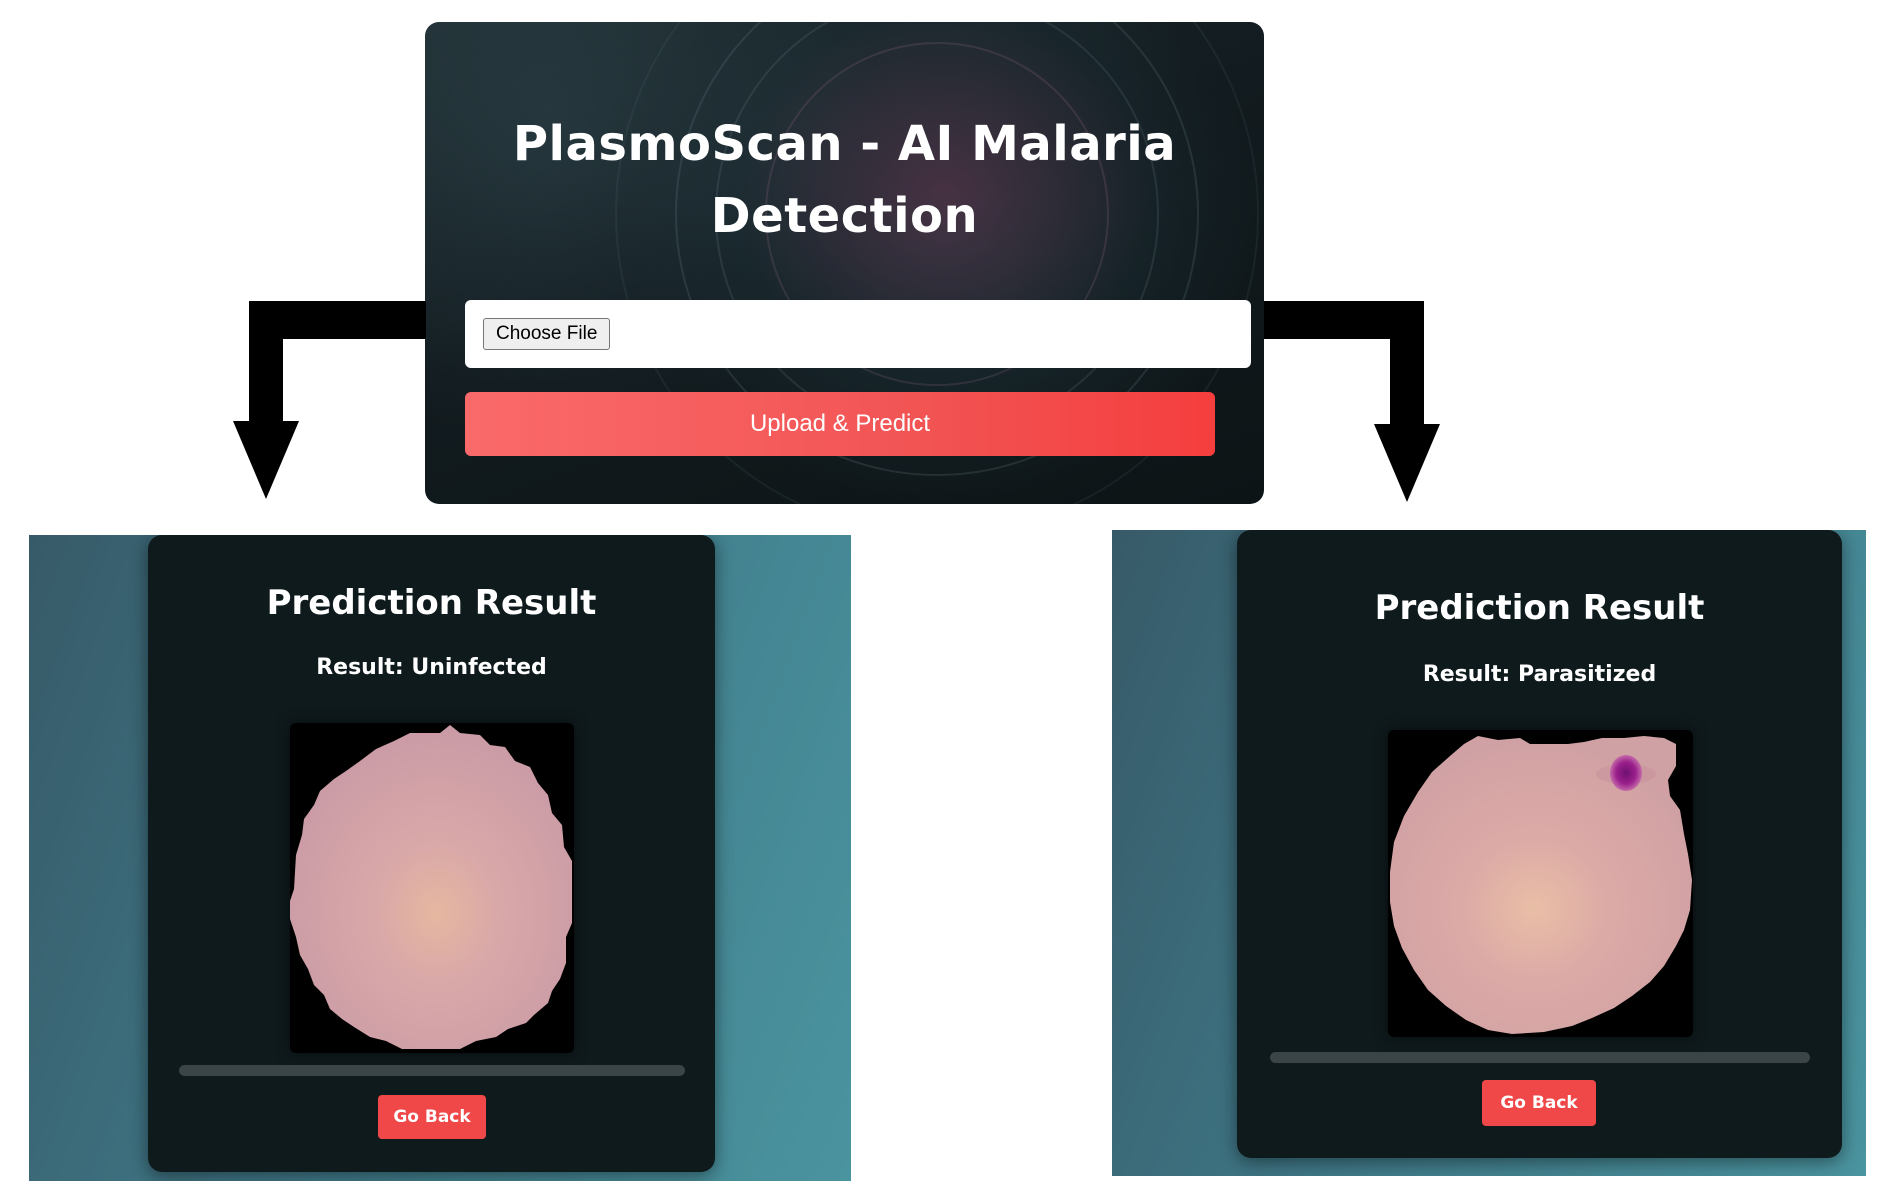  I want to click on result-label: Result: Uninfected, so click(431, 667).